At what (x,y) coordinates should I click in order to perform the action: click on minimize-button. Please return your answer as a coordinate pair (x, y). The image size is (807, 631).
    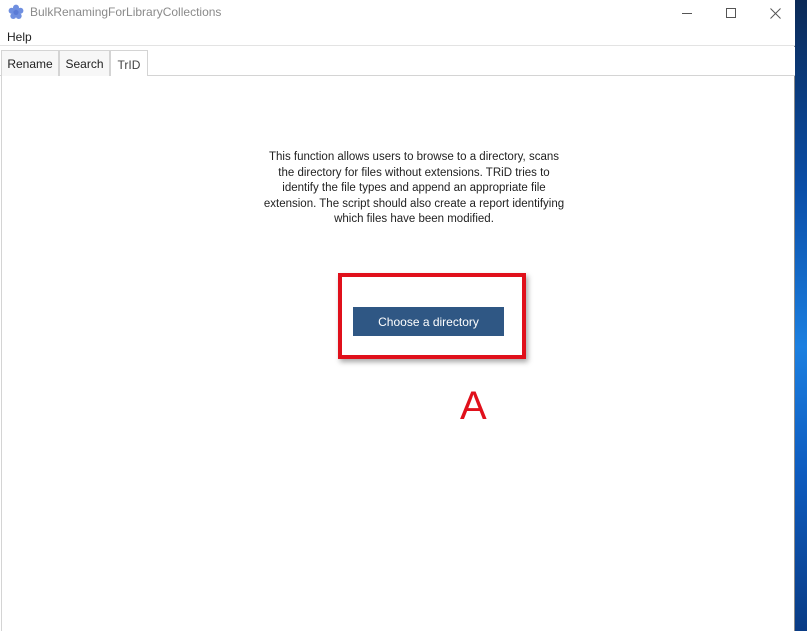
    Looking at the image, I should click on (687, 13).